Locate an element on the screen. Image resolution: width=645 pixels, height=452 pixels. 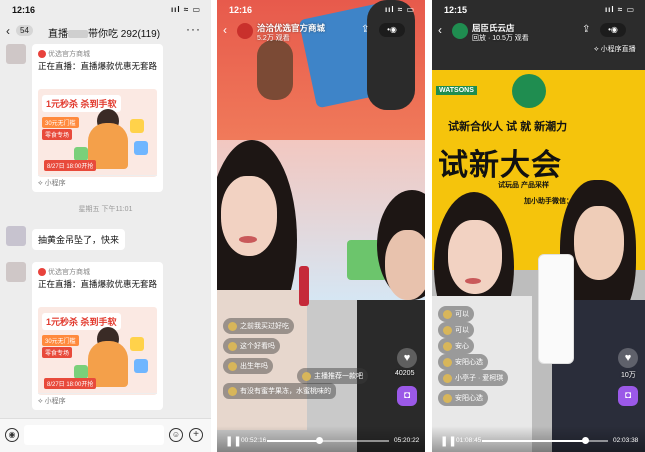
product-tube is located at coordinates (556, 309).